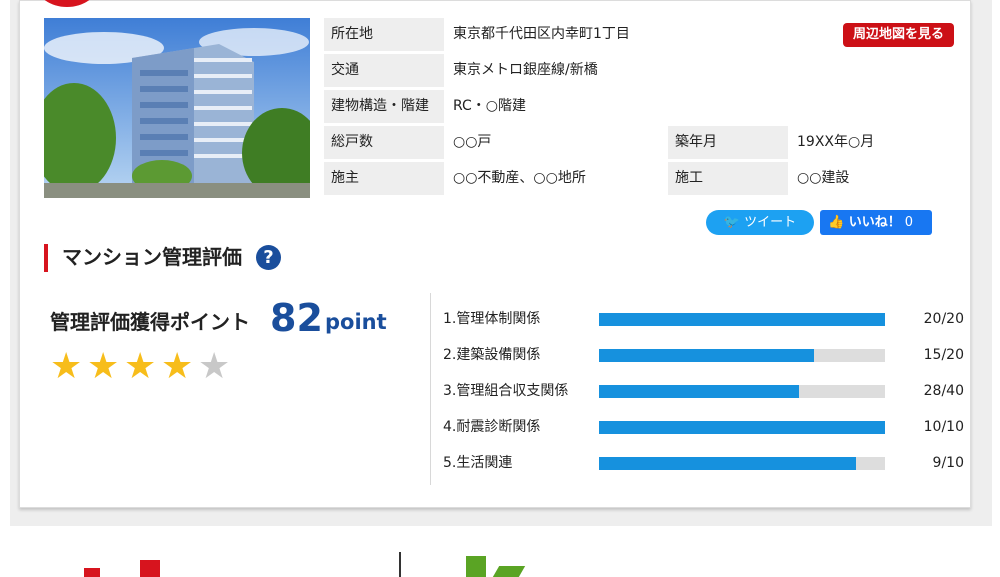 The width and height of the screenshot is (1000, 577). What do you see at coordinates (943, 427) in the screenshot?
I see `metric-score: 10/10` at bounding box center [943, 427].